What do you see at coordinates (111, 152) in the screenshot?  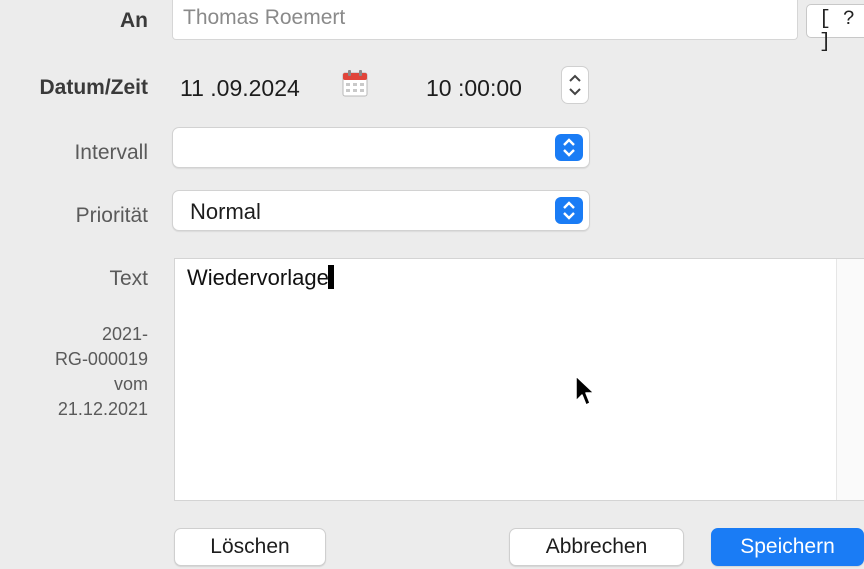 I see `interval-label: Intervall` at bounding box center [111, 152].